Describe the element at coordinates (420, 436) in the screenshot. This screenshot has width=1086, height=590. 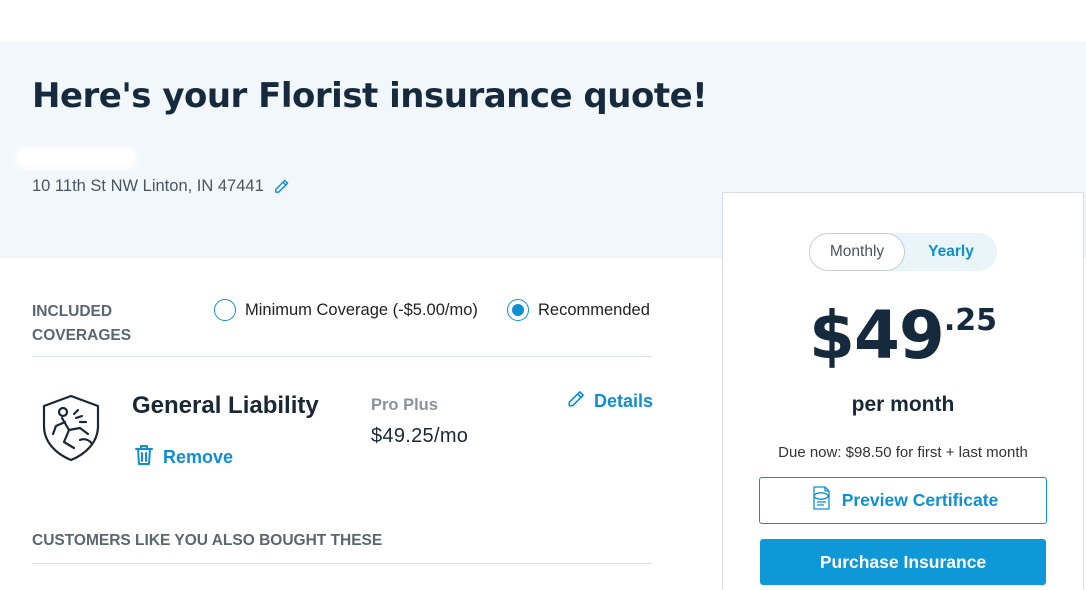
I see `policy-price: $49.25/mo` at that location.